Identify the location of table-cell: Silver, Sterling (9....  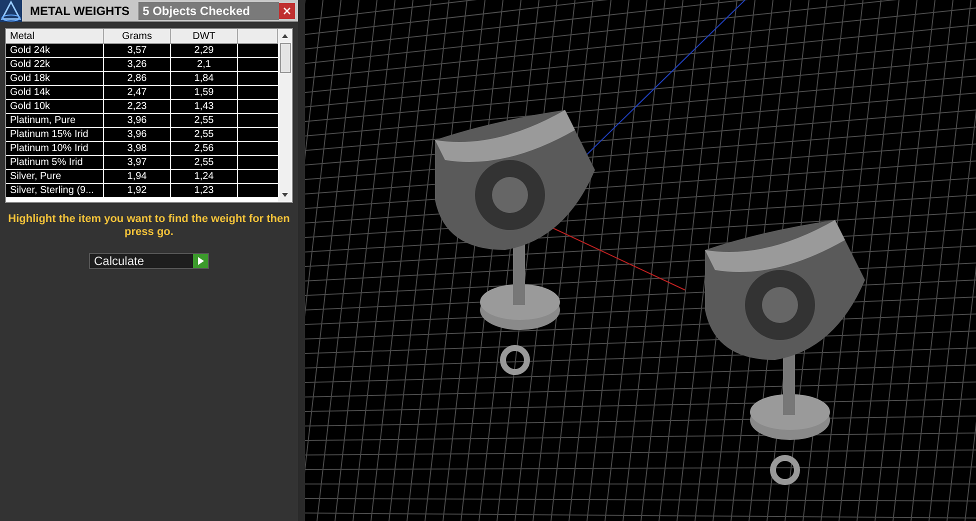
(55, 190).